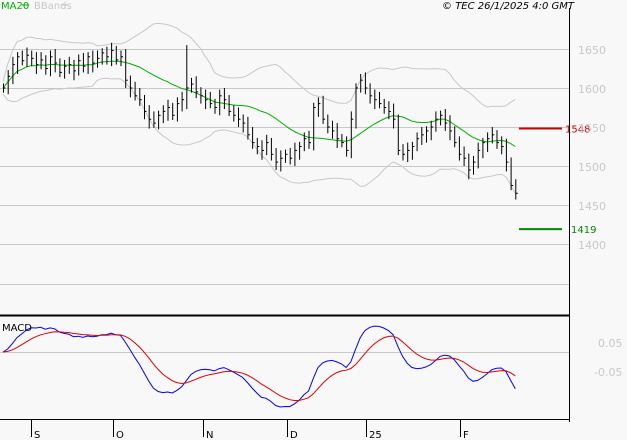 The image size is (627, 440). I want to click on time-tick-label: 25, so click(375, 435).